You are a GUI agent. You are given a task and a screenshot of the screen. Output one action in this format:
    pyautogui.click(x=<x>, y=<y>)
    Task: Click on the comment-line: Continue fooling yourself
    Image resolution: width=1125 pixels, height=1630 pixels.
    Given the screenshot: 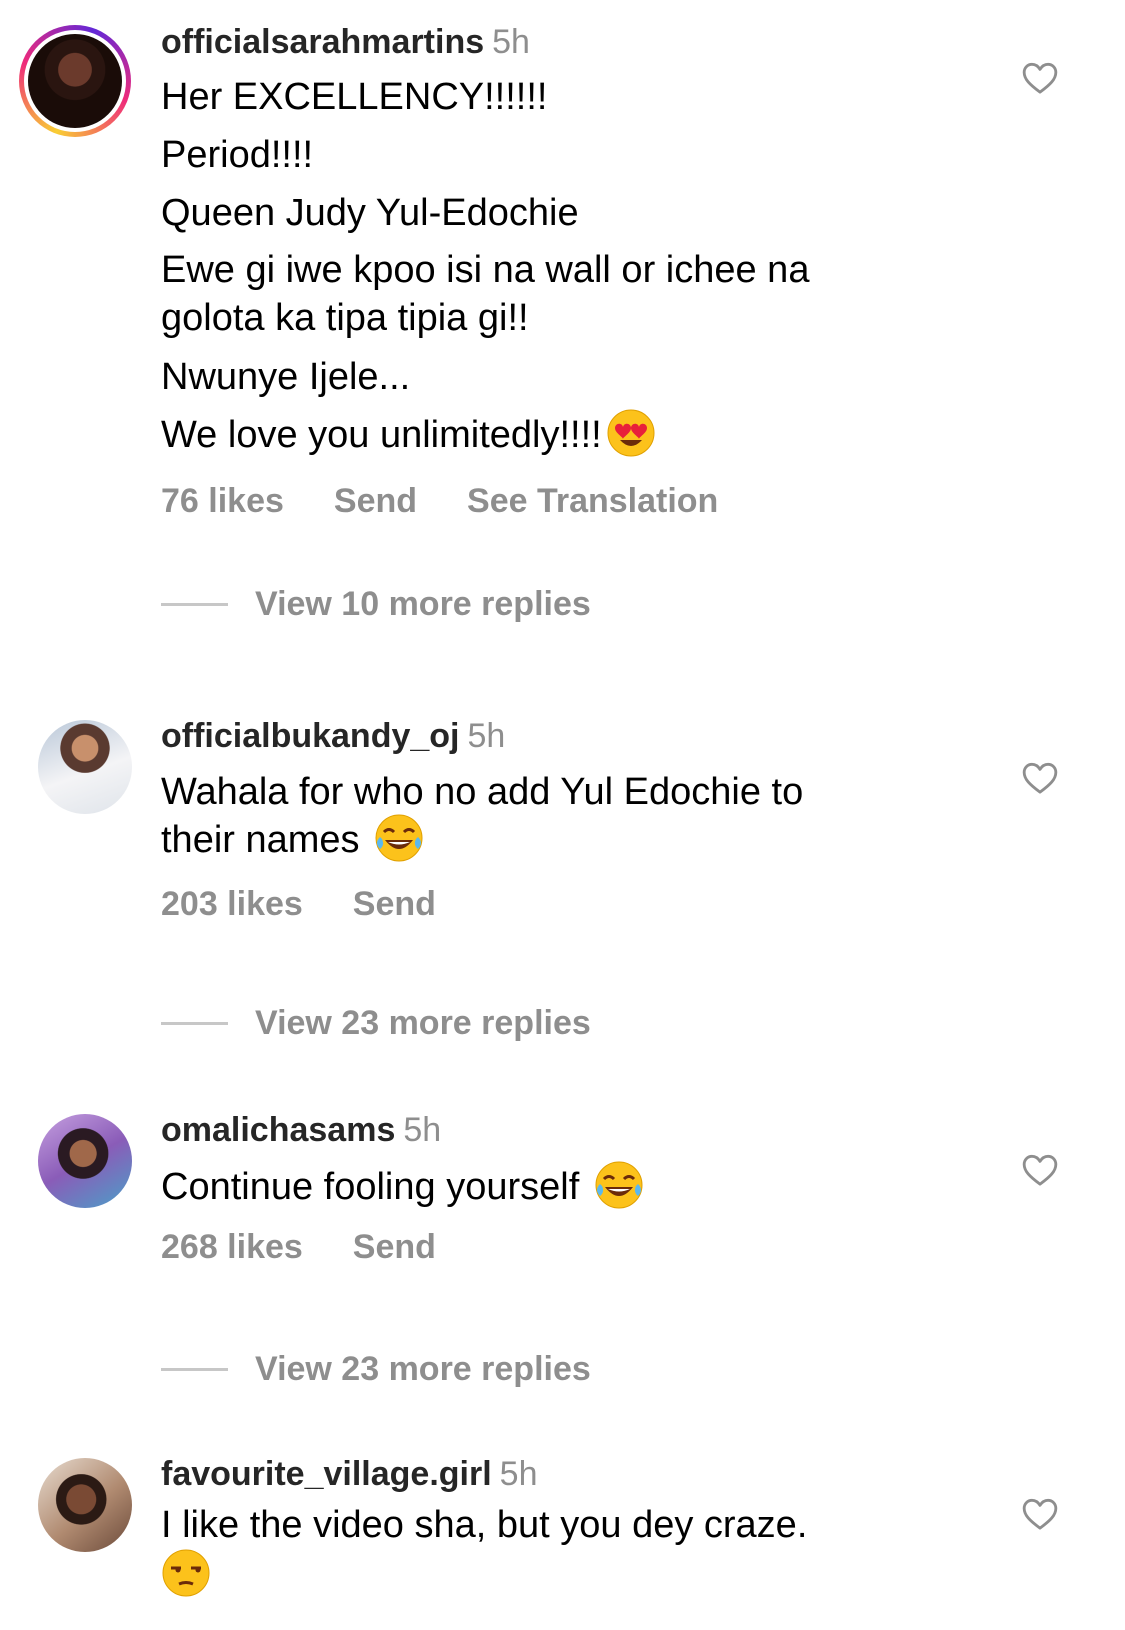 What is the action you would take?
    pyautogui.click(x=541, y=1187)
    